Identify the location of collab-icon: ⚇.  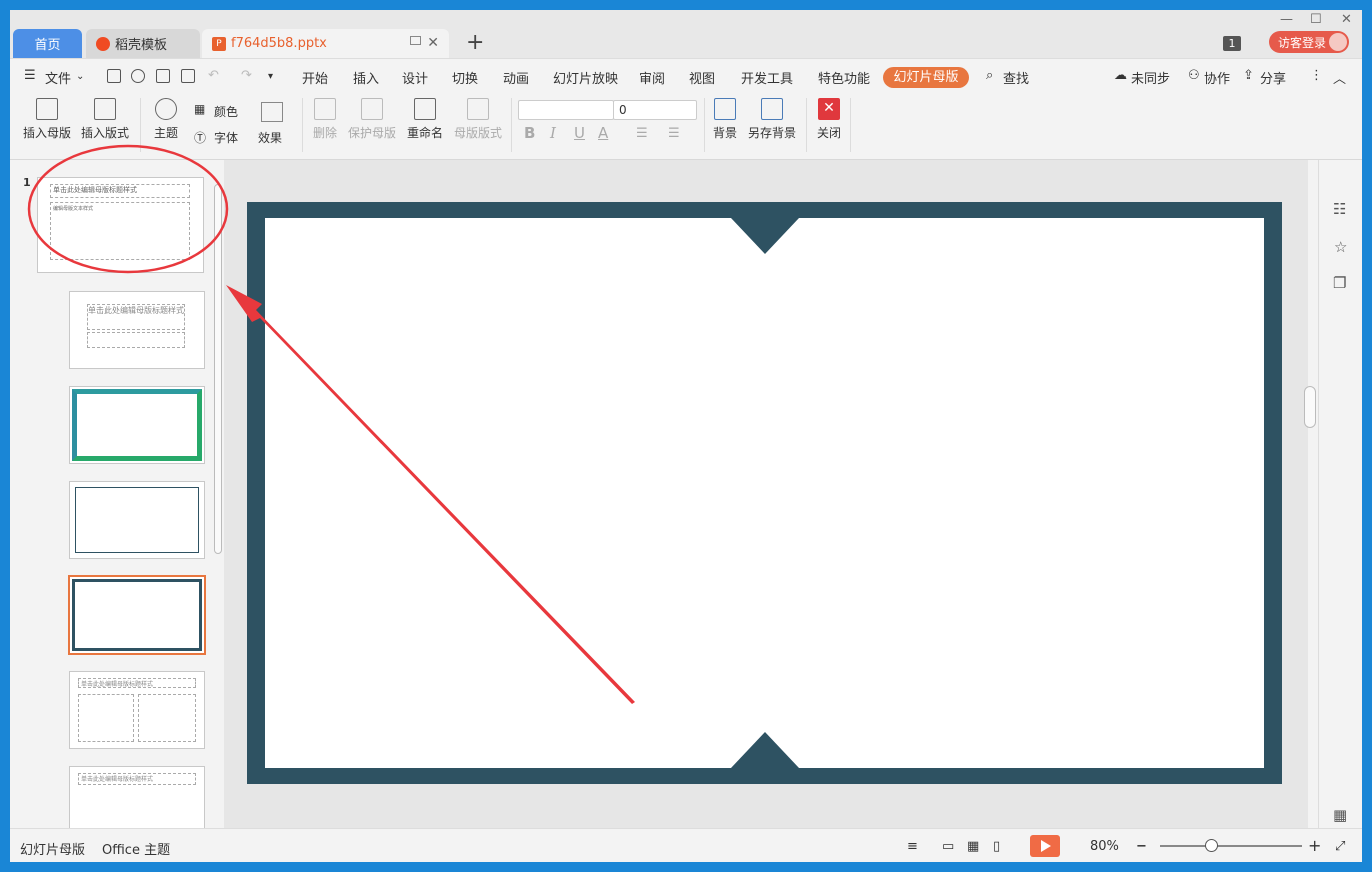
(1194, 75).